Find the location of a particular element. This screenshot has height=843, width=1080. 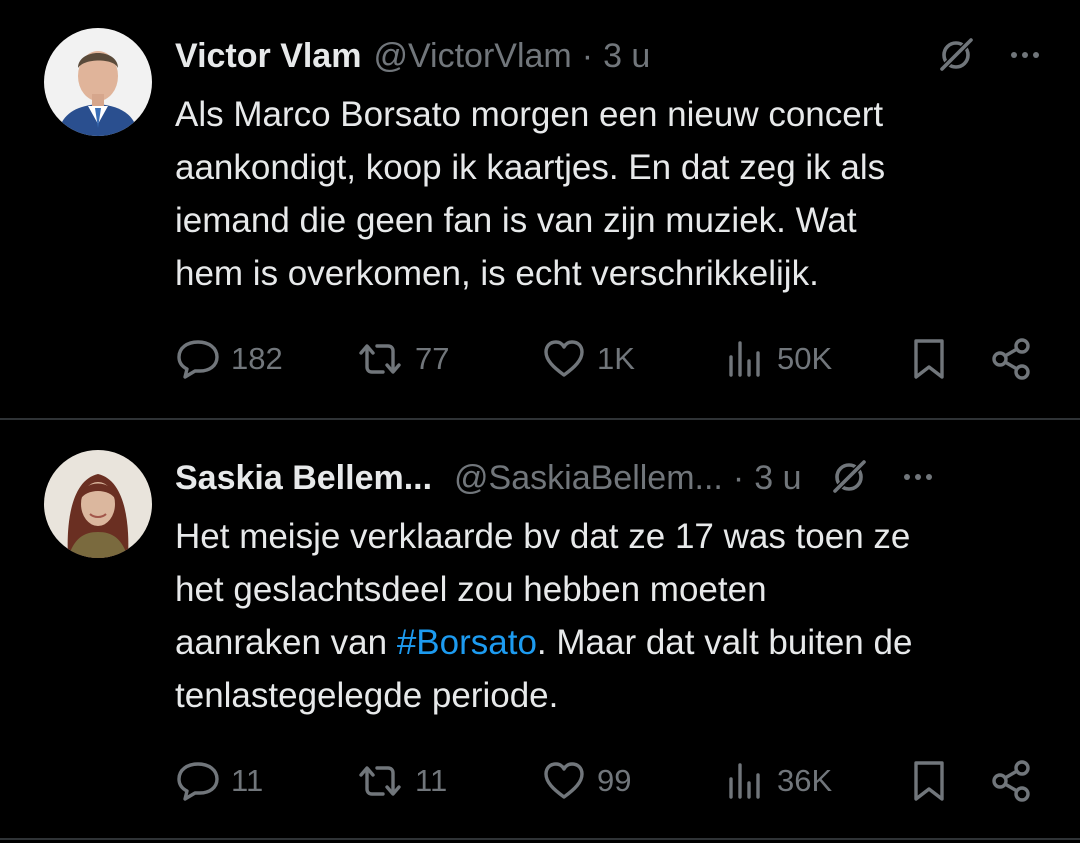

like-count: 99 is located at coordinates (614, 780).